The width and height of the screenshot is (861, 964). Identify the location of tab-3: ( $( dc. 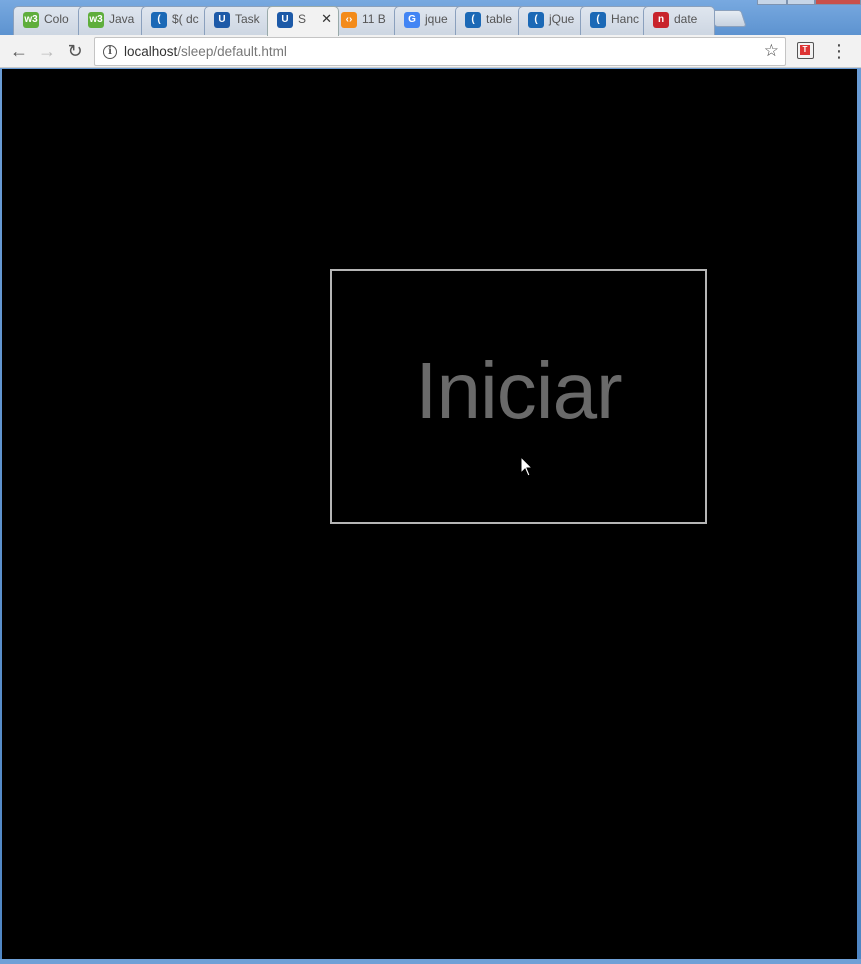
(177, 20).